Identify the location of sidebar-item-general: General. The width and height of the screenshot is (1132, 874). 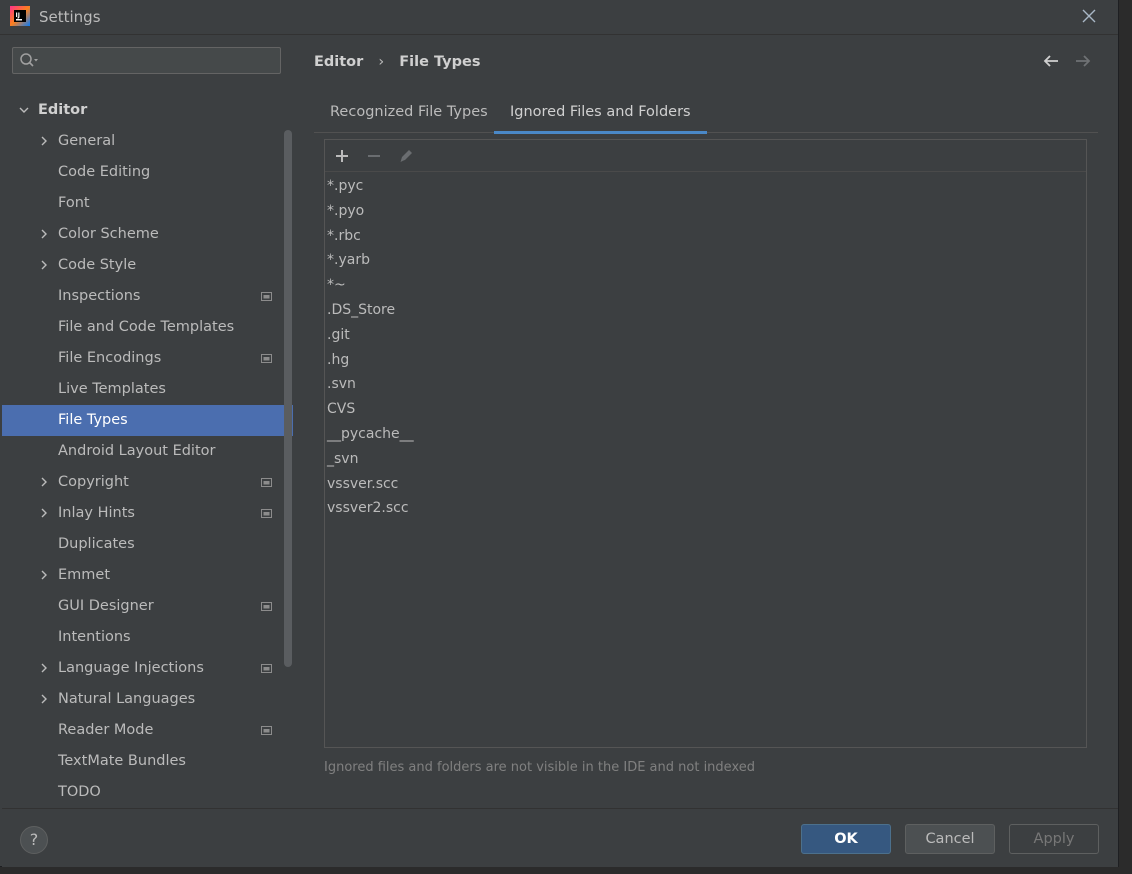
(147, 141).